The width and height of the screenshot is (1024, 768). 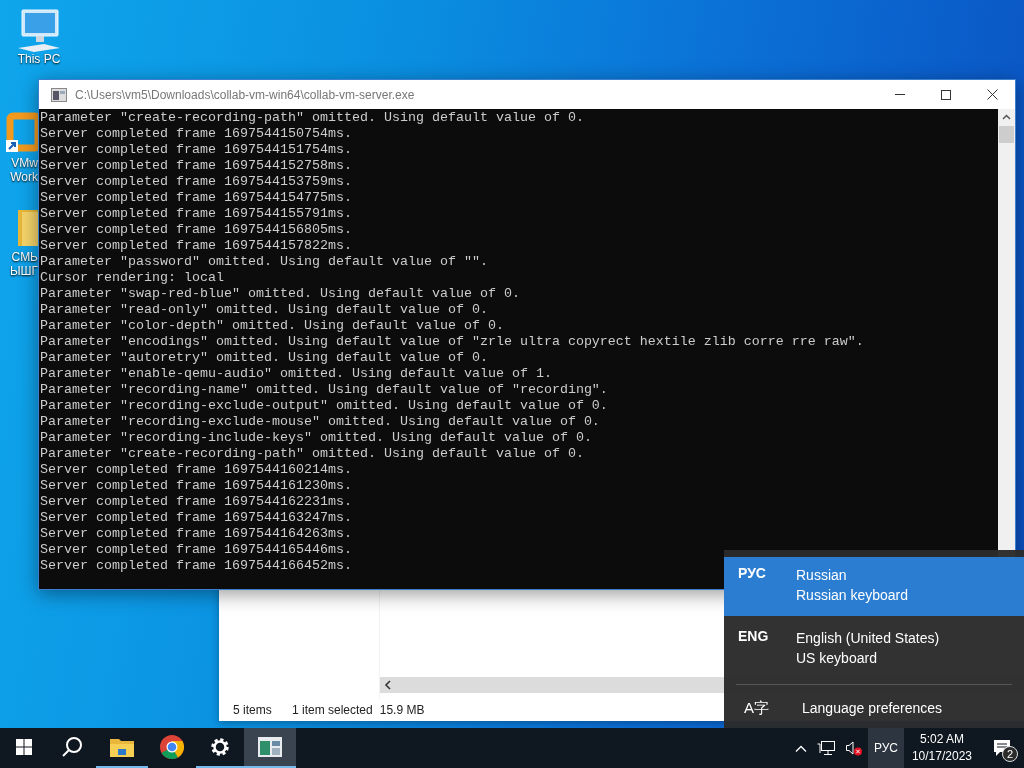 I want to click on console-line: Server completed frame 1697544165446ms., so click(x=196, y=550).